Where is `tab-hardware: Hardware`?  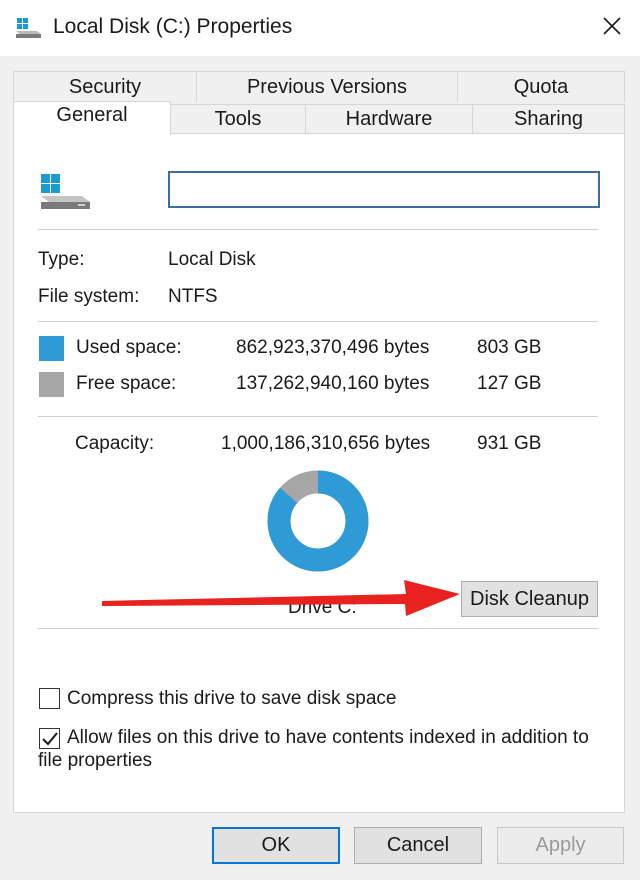 tab-hardware: Hardware is located at coordinates (389, 119).